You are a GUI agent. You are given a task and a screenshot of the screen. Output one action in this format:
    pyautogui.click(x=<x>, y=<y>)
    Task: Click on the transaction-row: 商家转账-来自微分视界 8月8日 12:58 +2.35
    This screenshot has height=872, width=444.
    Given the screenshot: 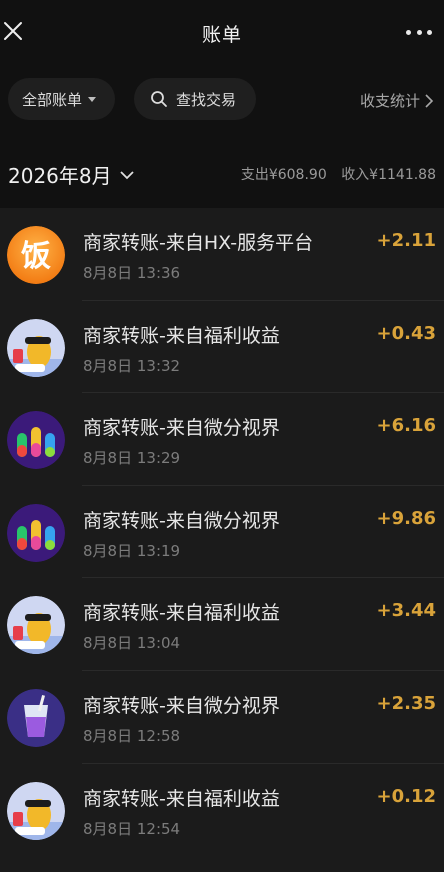 What is the action you would take?
    pyautogui.click(x=222, y=717)
    